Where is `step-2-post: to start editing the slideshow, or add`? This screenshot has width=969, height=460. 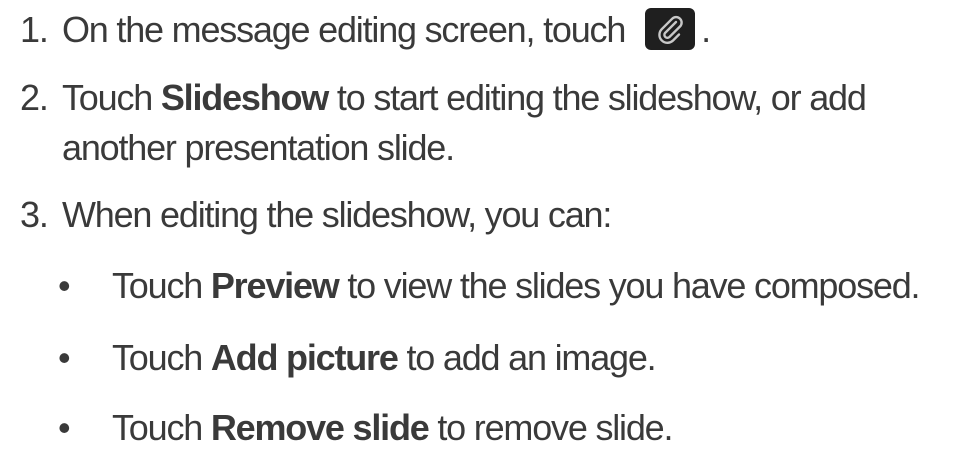 step-2-post: to start editing the slideshow, or add is located at coordinates (597, 97).